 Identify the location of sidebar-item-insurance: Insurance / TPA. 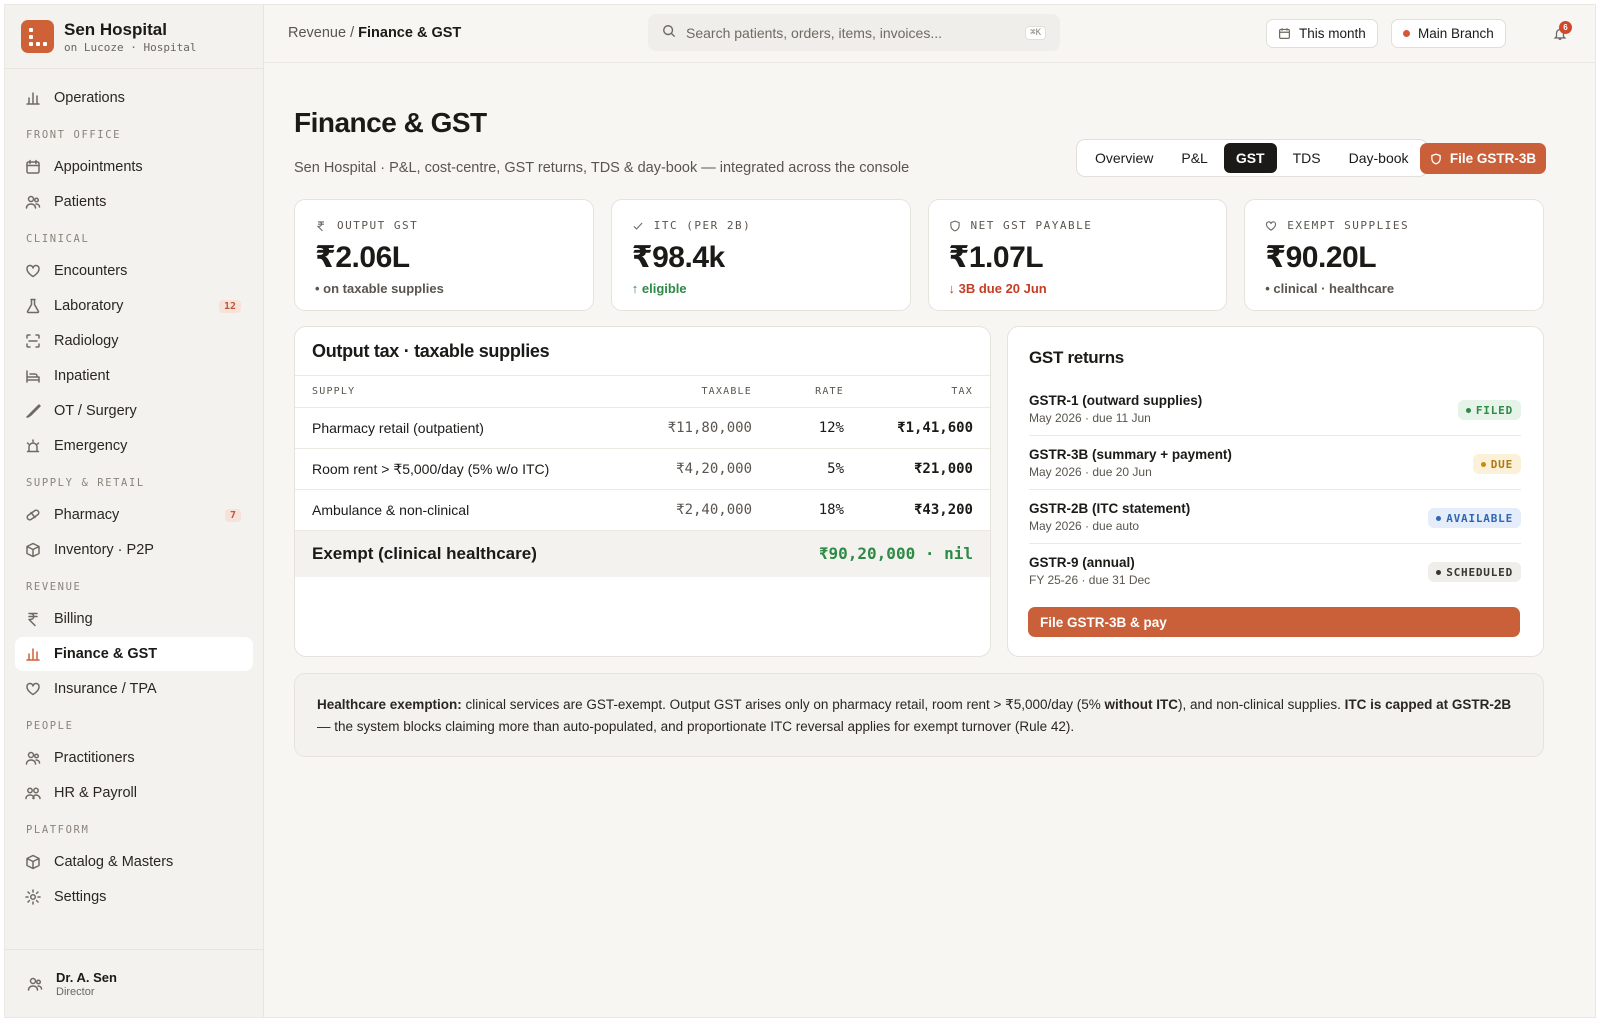
(134, 689).